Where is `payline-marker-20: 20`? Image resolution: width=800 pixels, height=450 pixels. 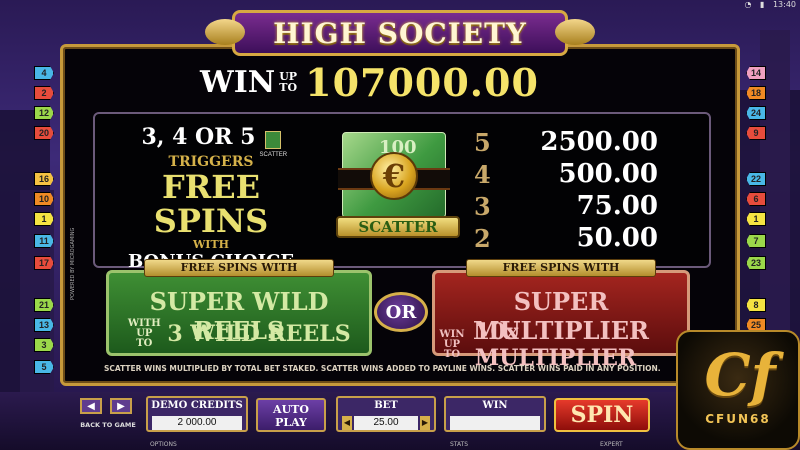
payline-marker-20: 20 is located at coordinates (44, 133).